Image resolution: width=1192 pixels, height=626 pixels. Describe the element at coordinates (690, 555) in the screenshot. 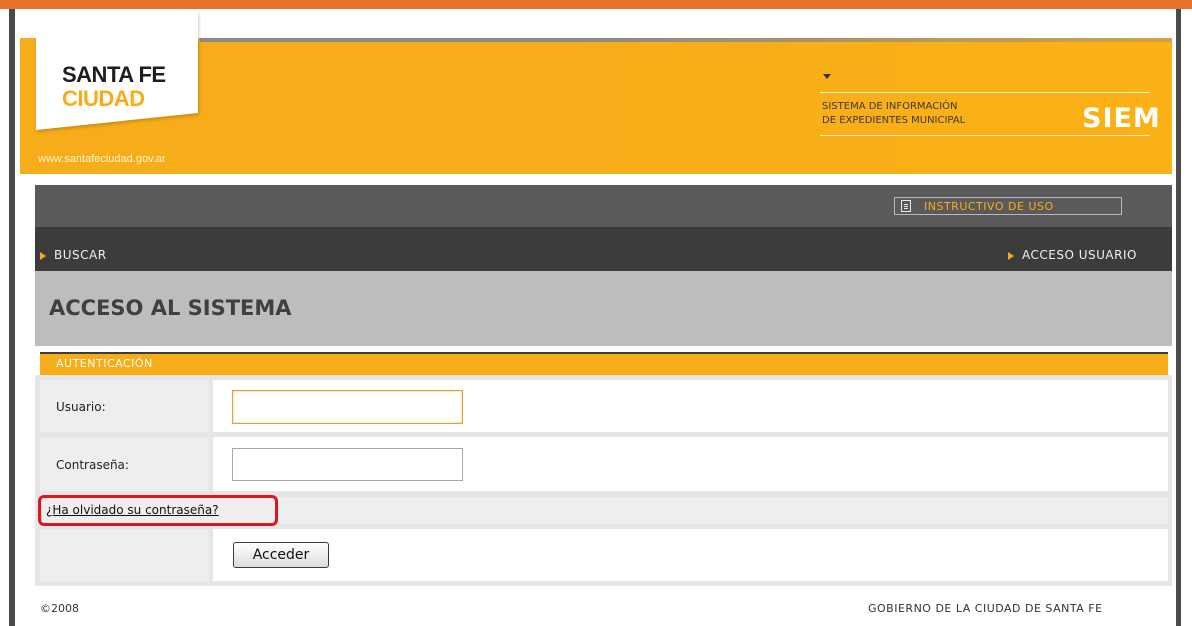

I see `submit-cell` at that location.